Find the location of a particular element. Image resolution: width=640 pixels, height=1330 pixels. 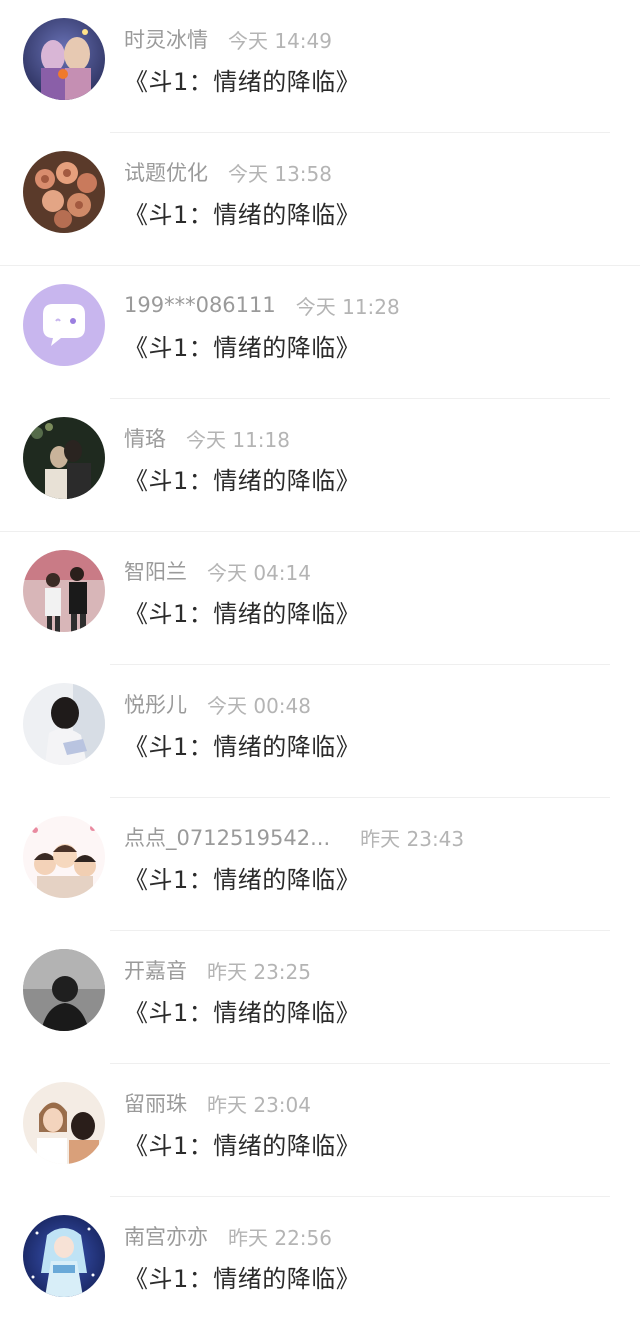

timestamp: 昨天 23:43 is located at coordinates (412, 838).